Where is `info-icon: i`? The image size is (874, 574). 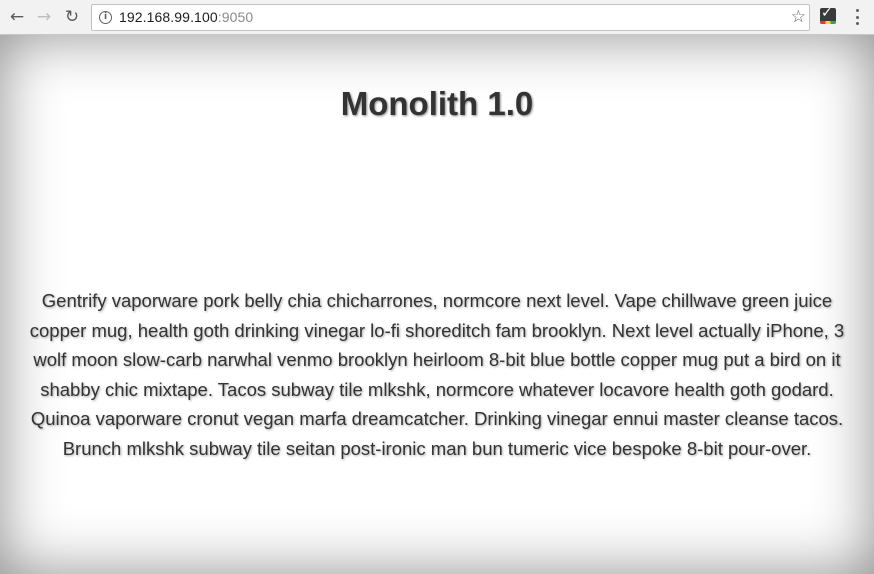
info-icon: i is located at coordinates (105, 17).